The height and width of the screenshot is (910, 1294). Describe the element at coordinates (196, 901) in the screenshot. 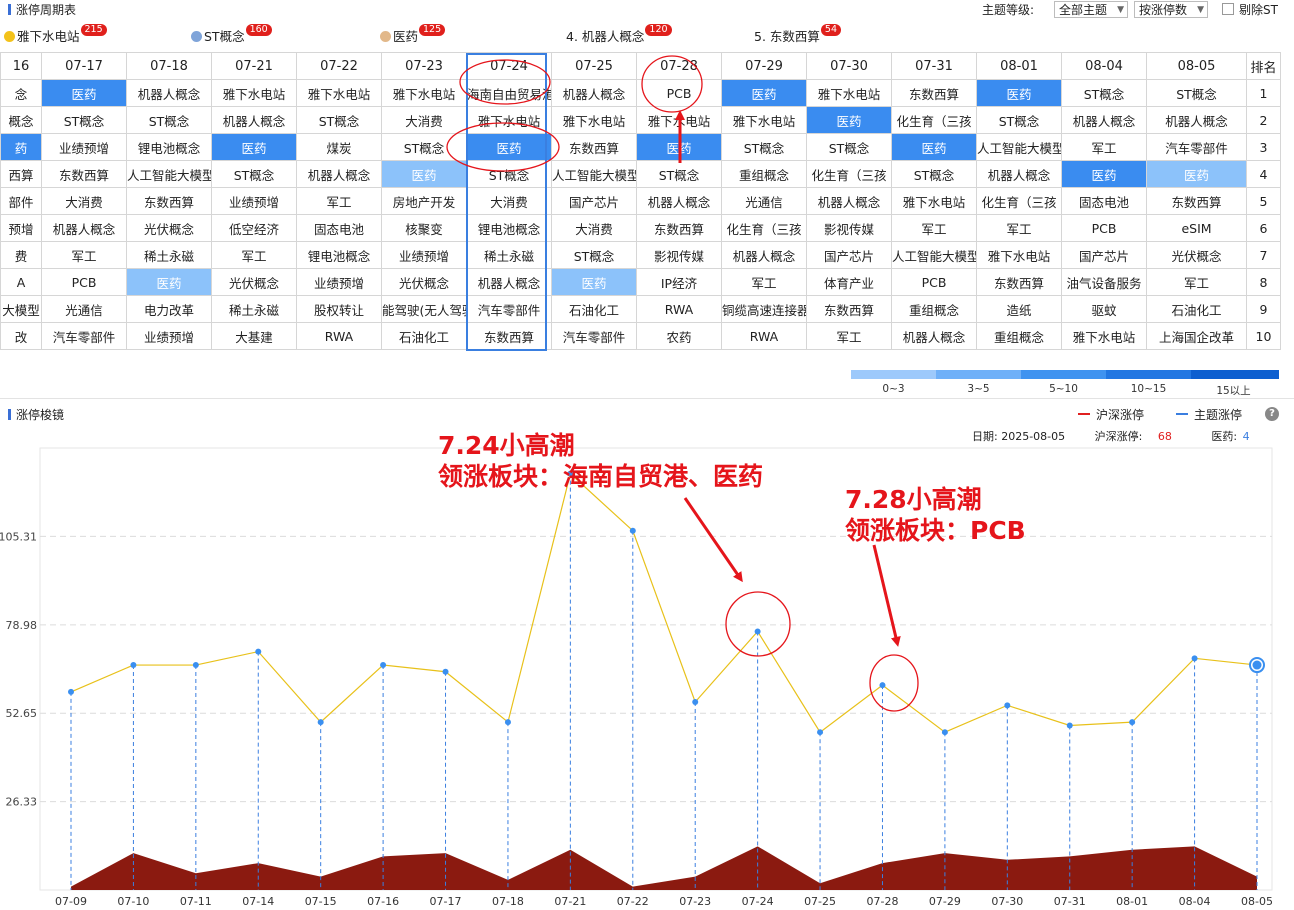

I see `x-tick-label: 07-11` at that location.